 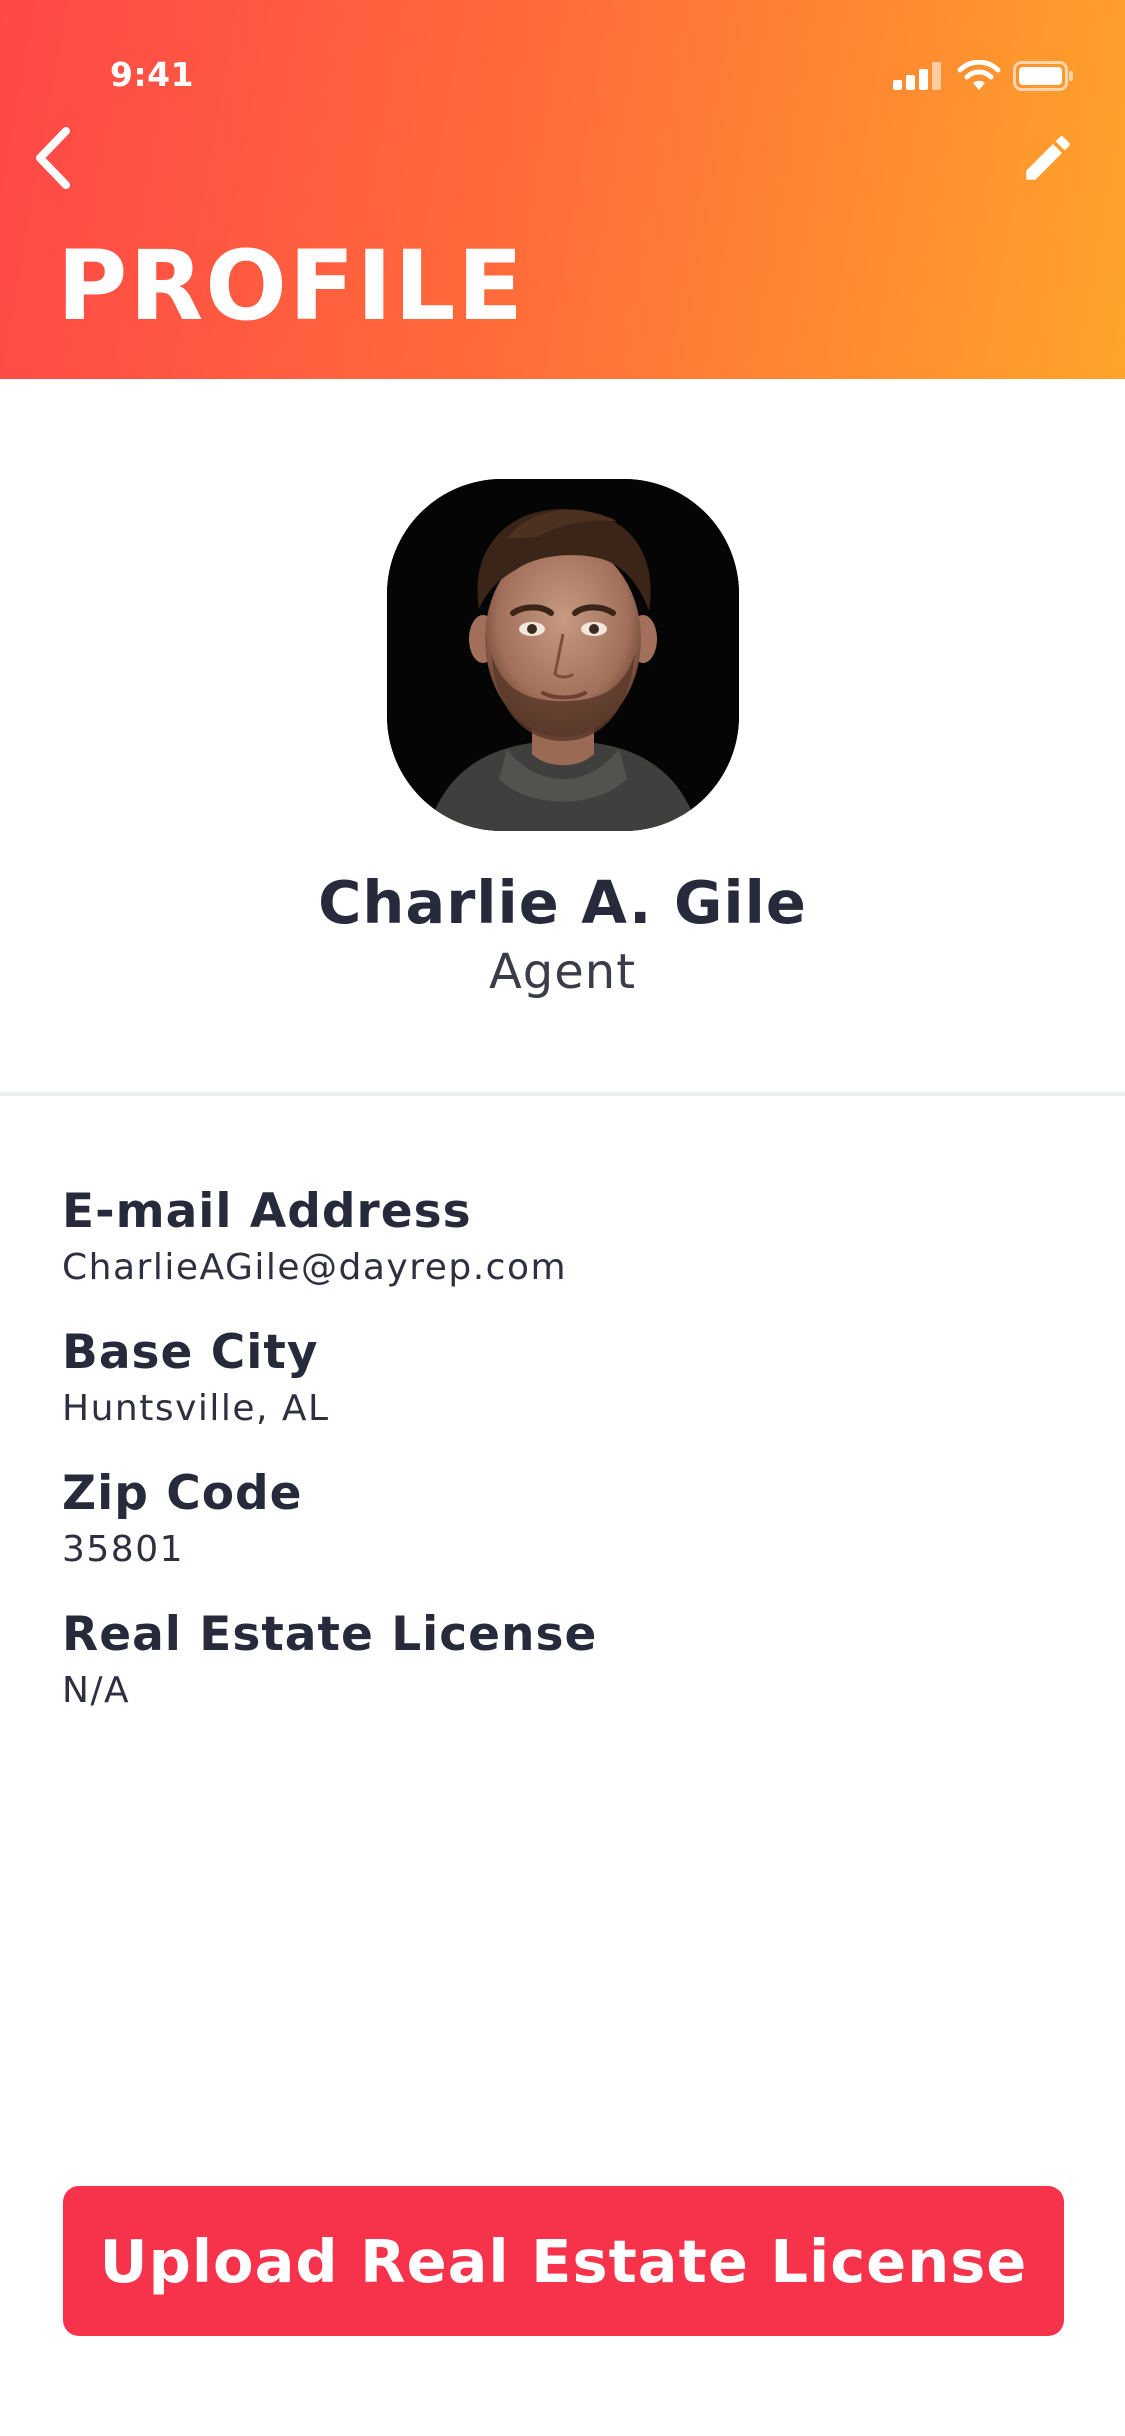 I want to click on page-title: PROFILE, so click(x=291, y=286).